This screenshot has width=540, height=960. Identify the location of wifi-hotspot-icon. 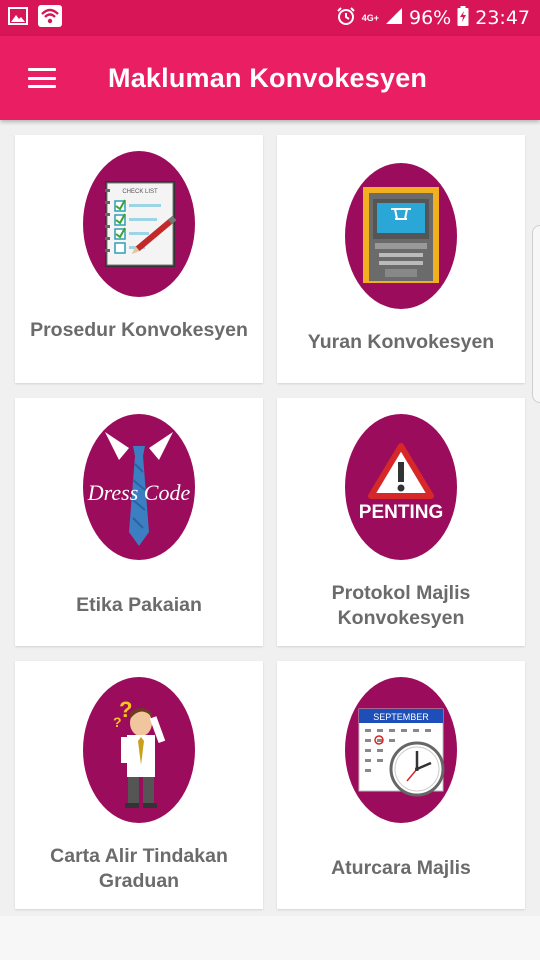
(50, 18).